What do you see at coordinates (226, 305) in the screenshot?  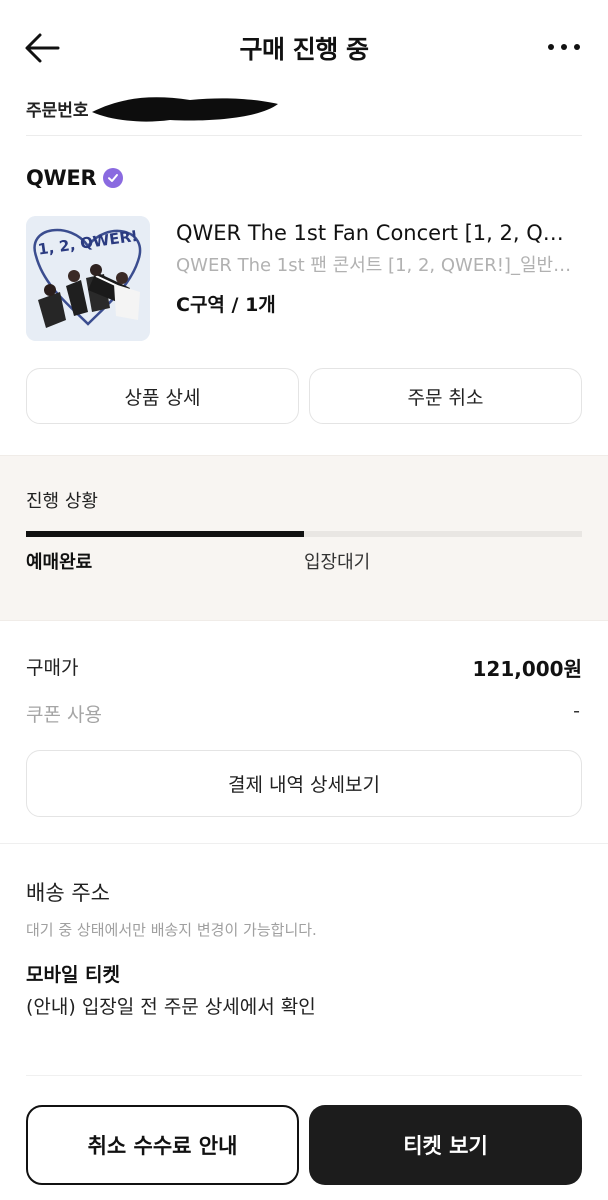 I see `product-option: C구역 / 1개` at bounding box center [226, 305].